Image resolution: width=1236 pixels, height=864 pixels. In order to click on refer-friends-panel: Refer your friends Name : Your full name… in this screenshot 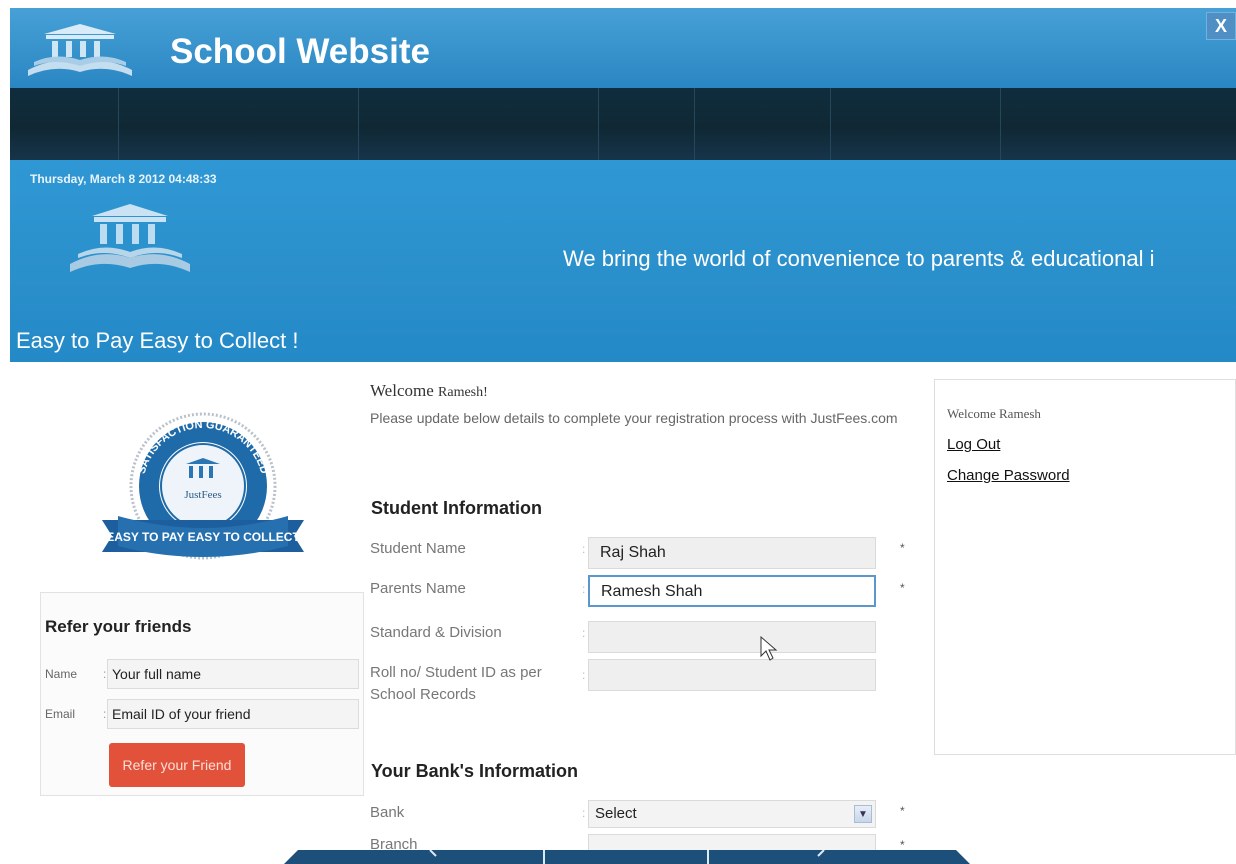, I will do `click(202, 694)`.